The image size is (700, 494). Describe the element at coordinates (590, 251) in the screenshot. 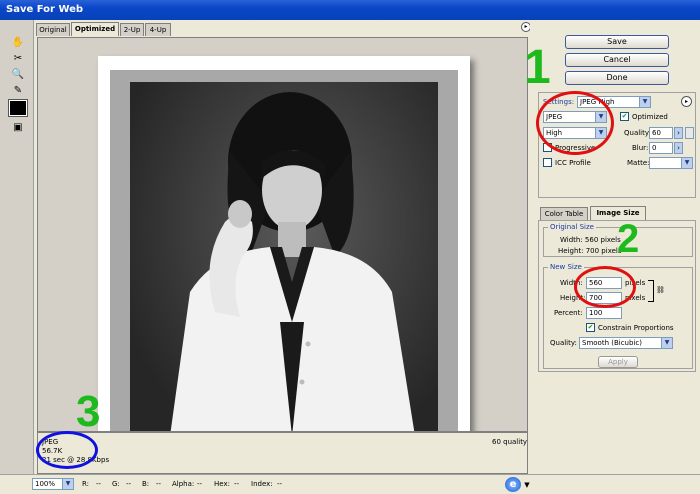

I see `original-height-text: Height: 700 pixels` at that location.